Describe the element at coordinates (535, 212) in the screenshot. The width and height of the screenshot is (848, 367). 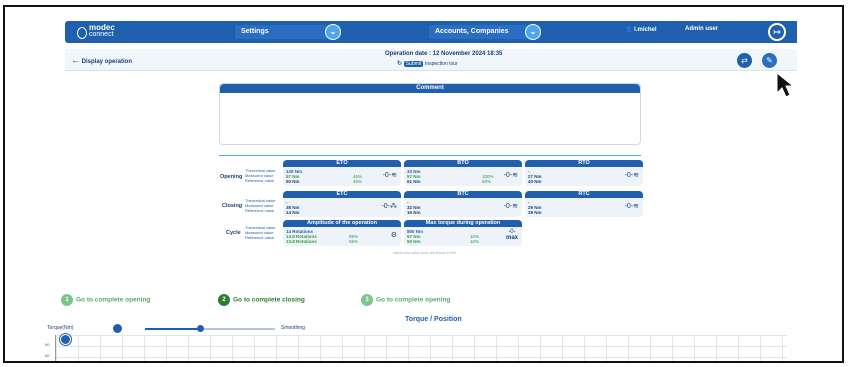
I see `reference-value: 39 Nm` at that location.